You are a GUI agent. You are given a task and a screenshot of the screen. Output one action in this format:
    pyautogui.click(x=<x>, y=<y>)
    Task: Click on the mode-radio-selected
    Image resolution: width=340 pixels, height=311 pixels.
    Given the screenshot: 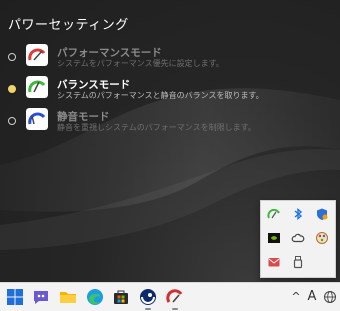 What is the action you would take?
    pyautogui.click(x=12, y=89)
    